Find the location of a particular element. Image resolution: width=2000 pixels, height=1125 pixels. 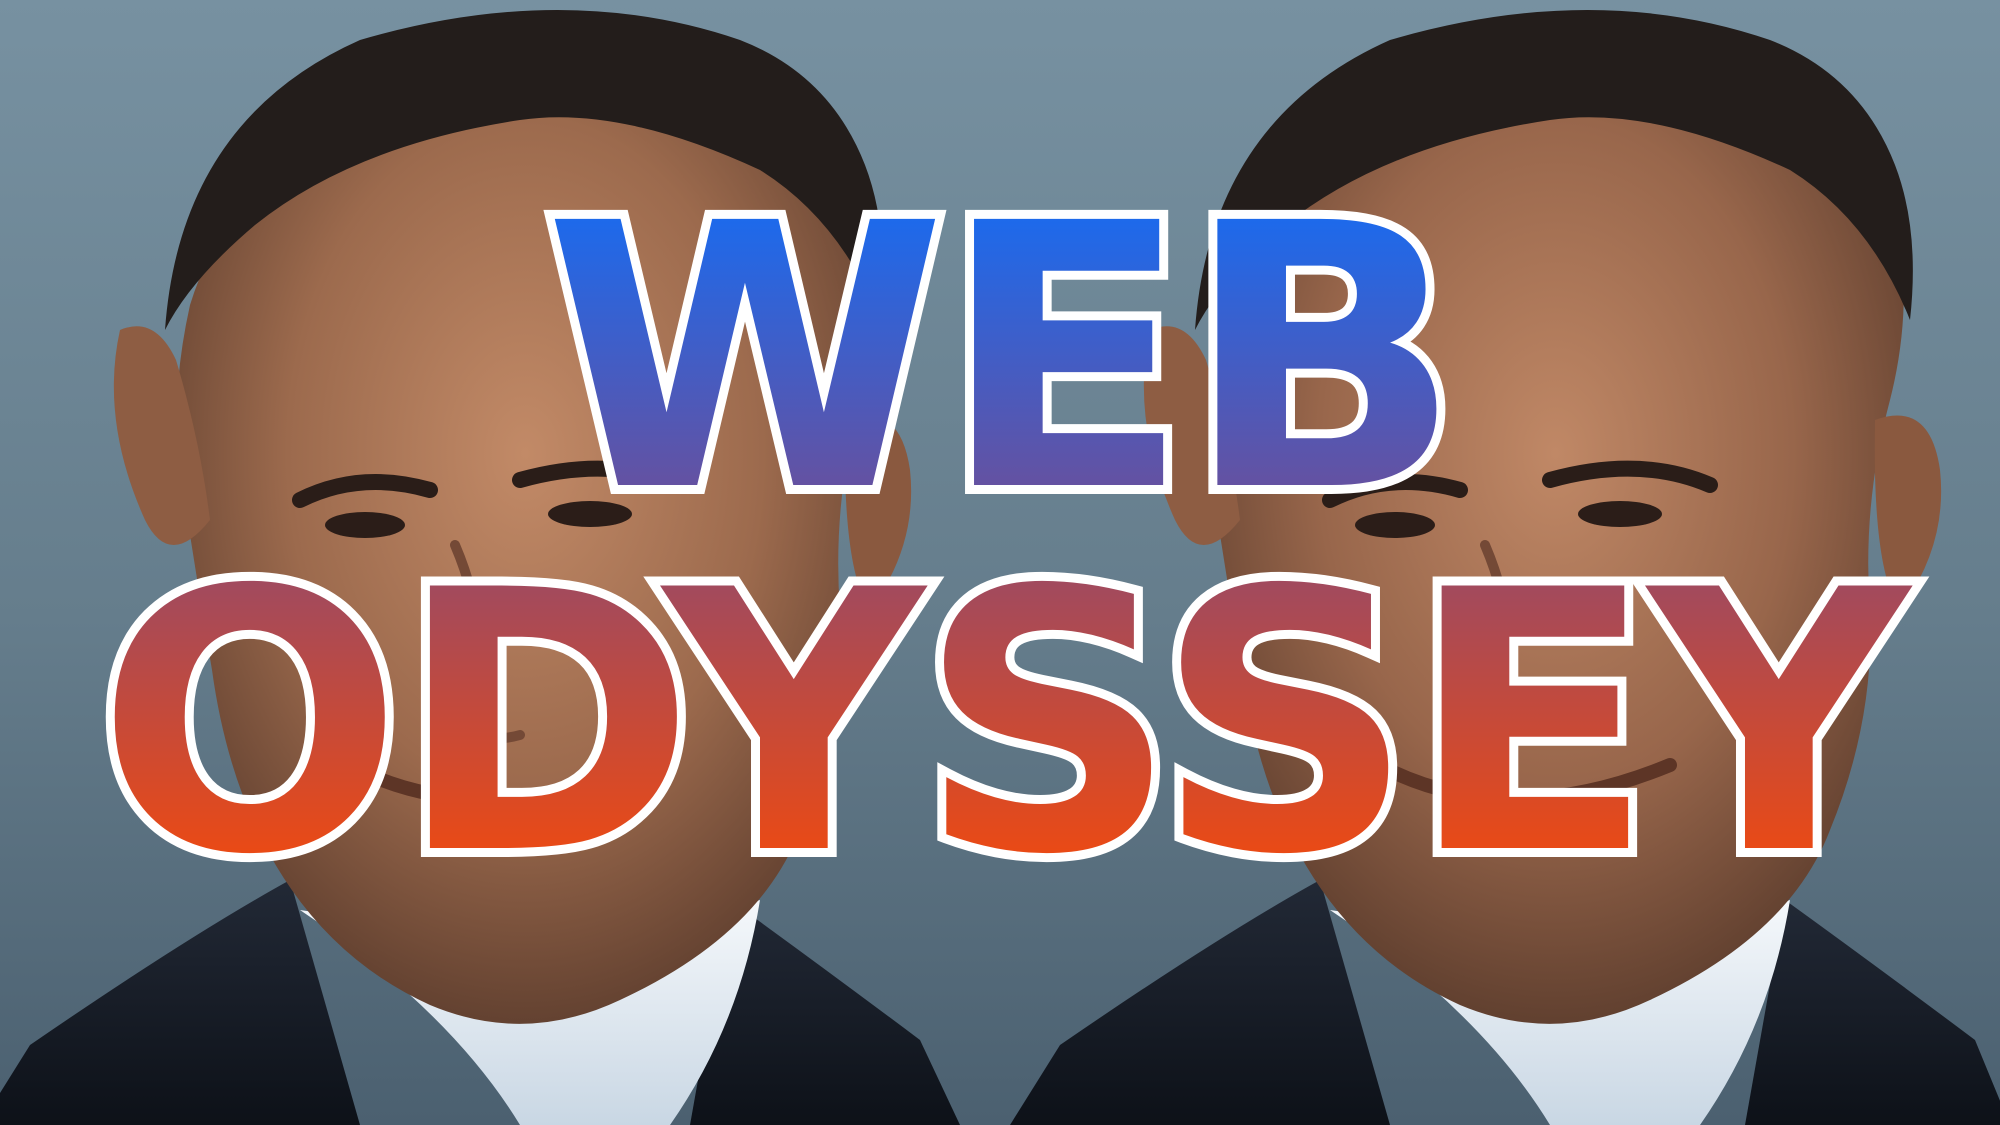

right-eye-right is located at coordinates (1620, 514).